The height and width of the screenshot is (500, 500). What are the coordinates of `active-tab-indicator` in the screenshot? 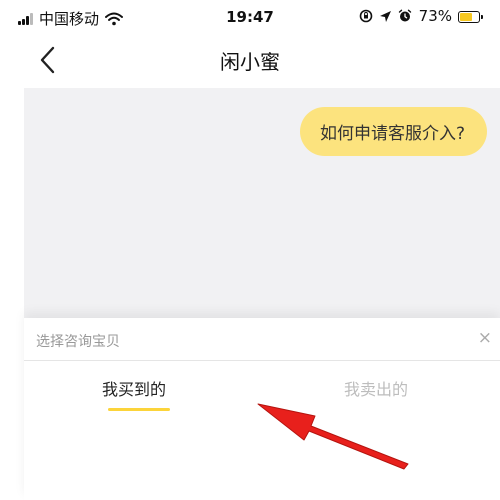 It's located at (139, 409).